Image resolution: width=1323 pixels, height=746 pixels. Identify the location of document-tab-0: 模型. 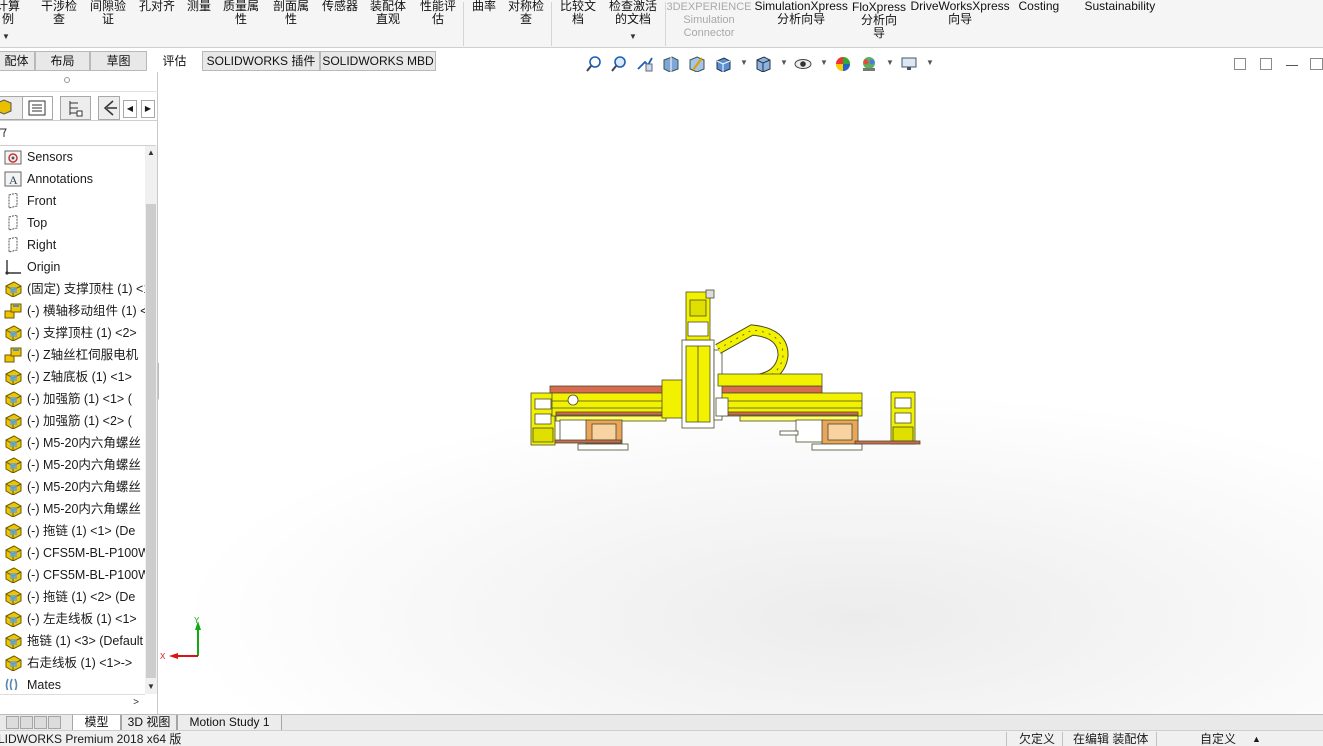
(96, 723).